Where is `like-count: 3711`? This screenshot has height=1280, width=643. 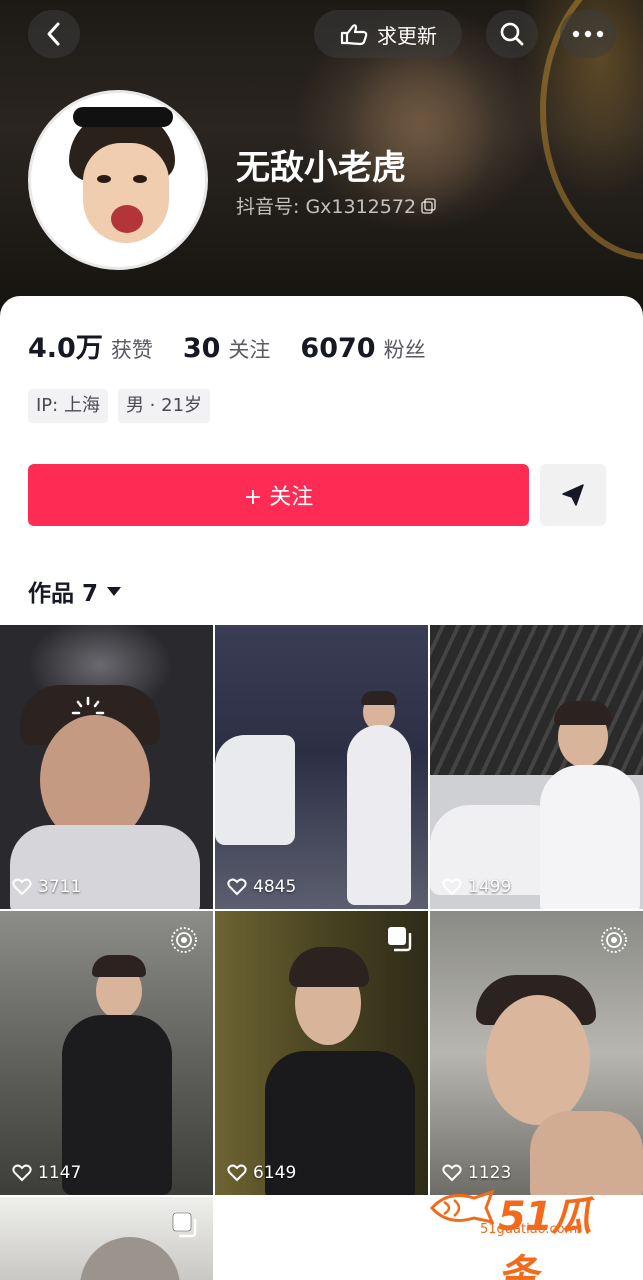 like-count: 3711 is located at coordinates (46, 887).